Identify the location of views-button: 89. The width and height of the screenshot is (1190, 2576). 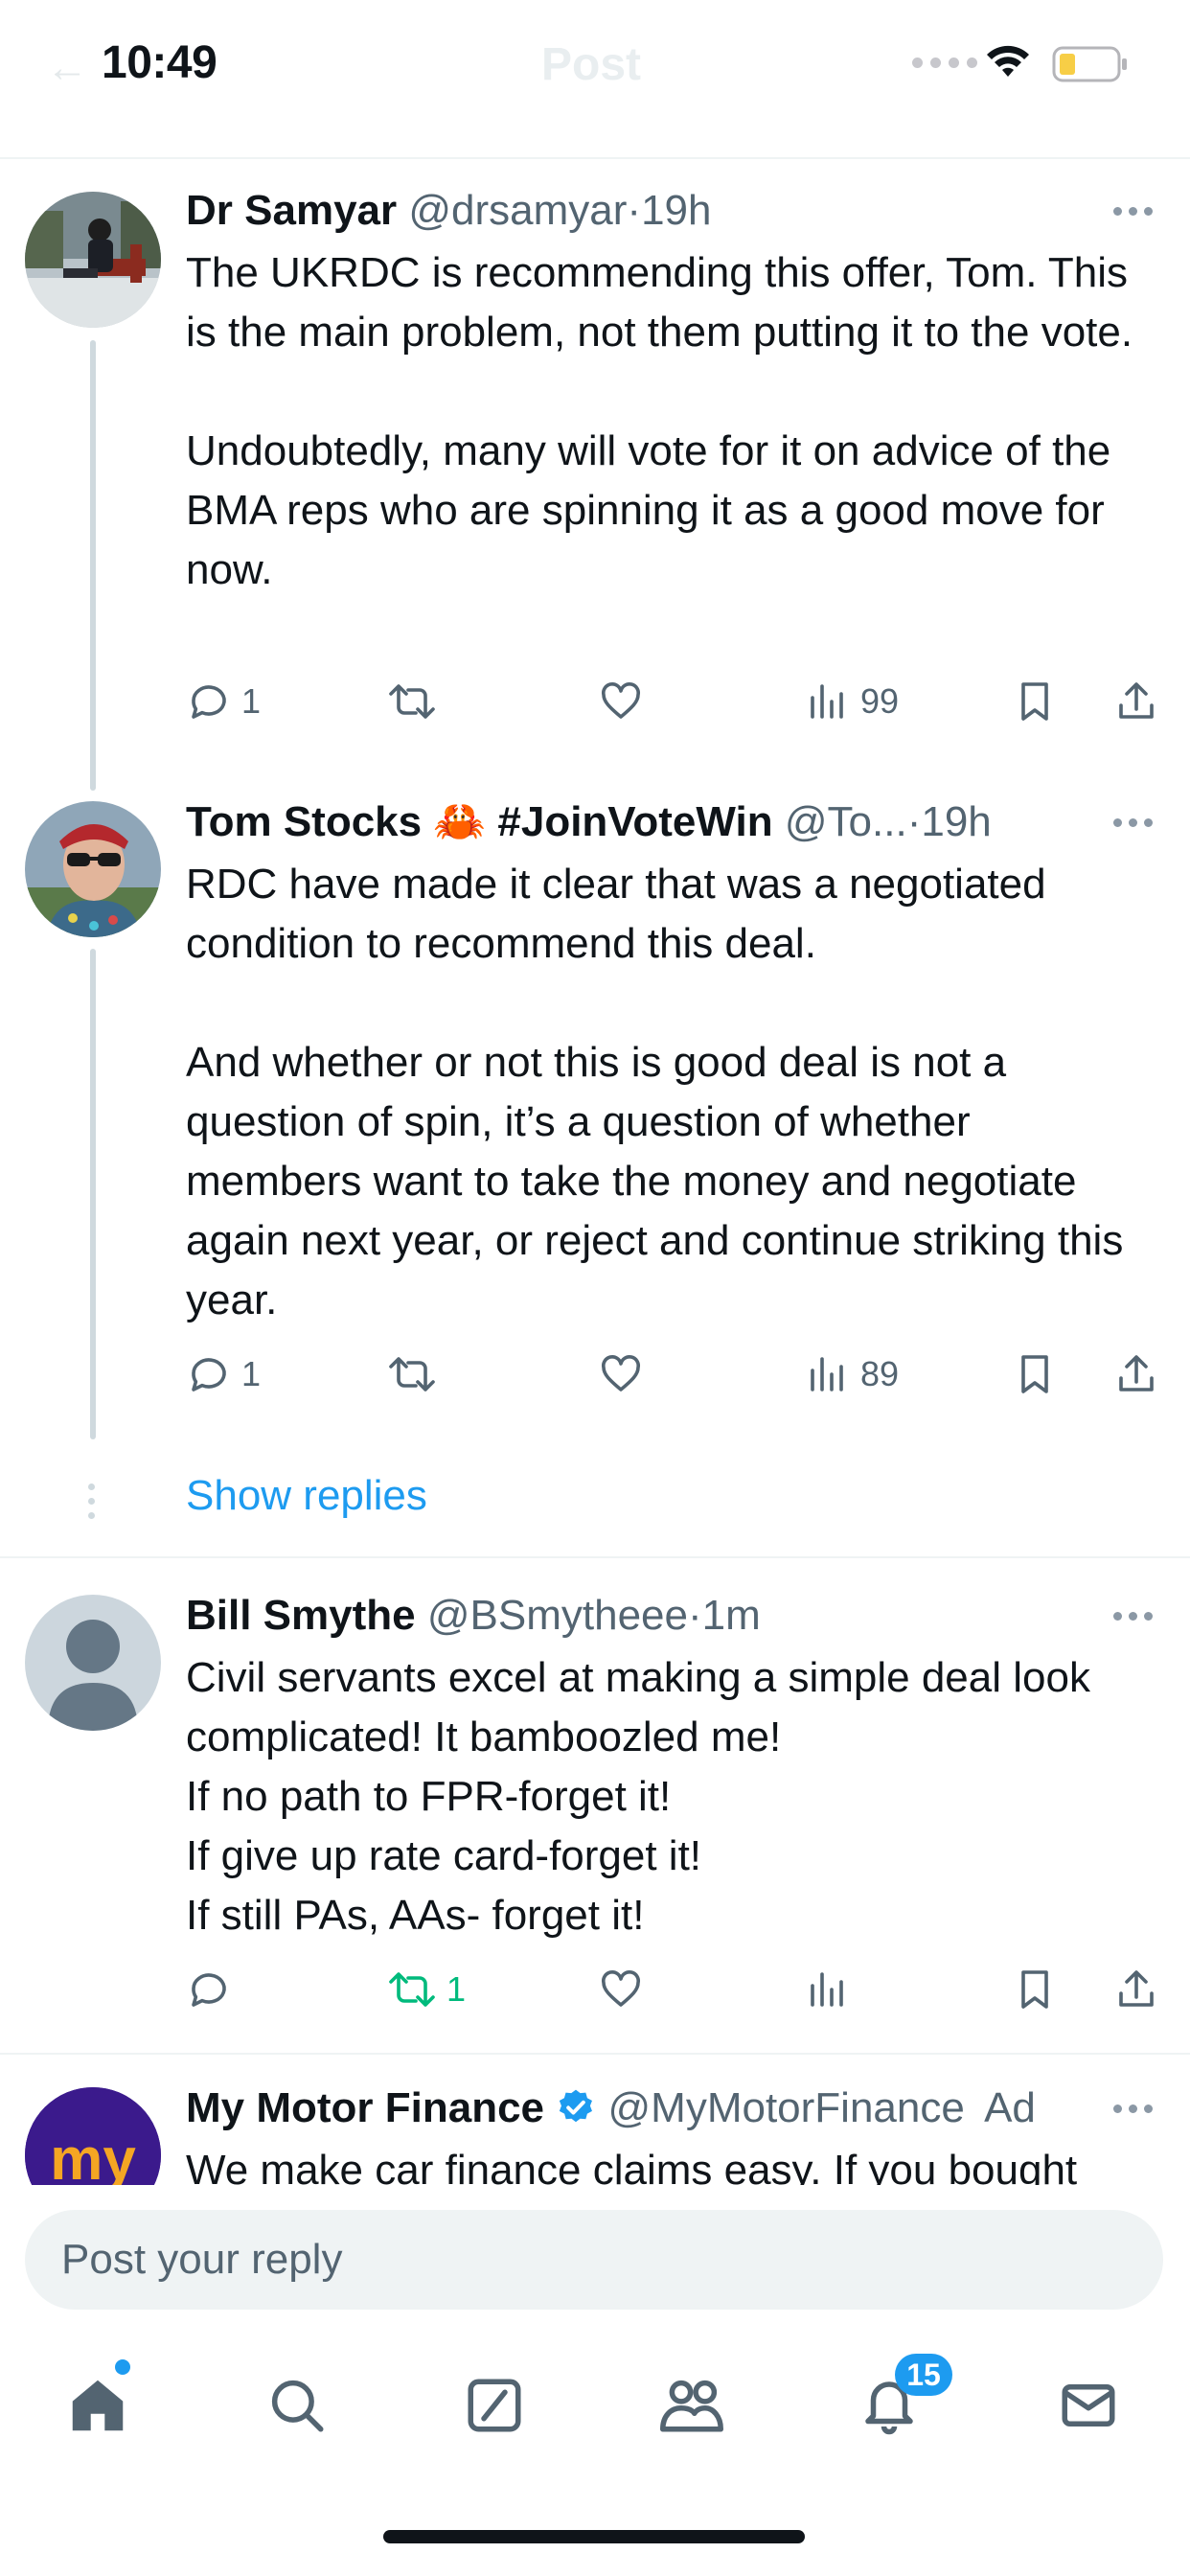
(852, 1374).